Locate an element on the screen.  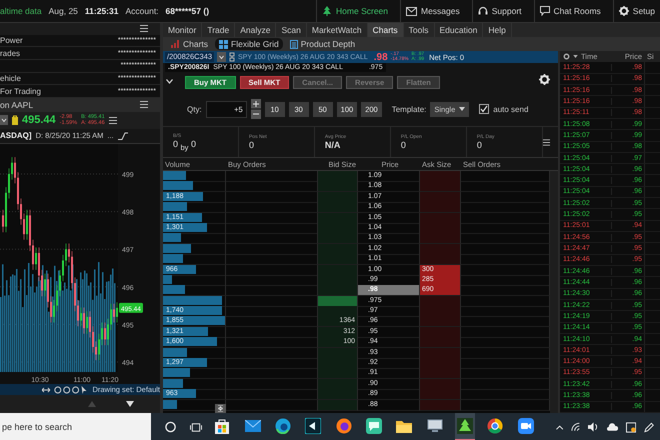
scrollbar is located at coordinates (554, 292).